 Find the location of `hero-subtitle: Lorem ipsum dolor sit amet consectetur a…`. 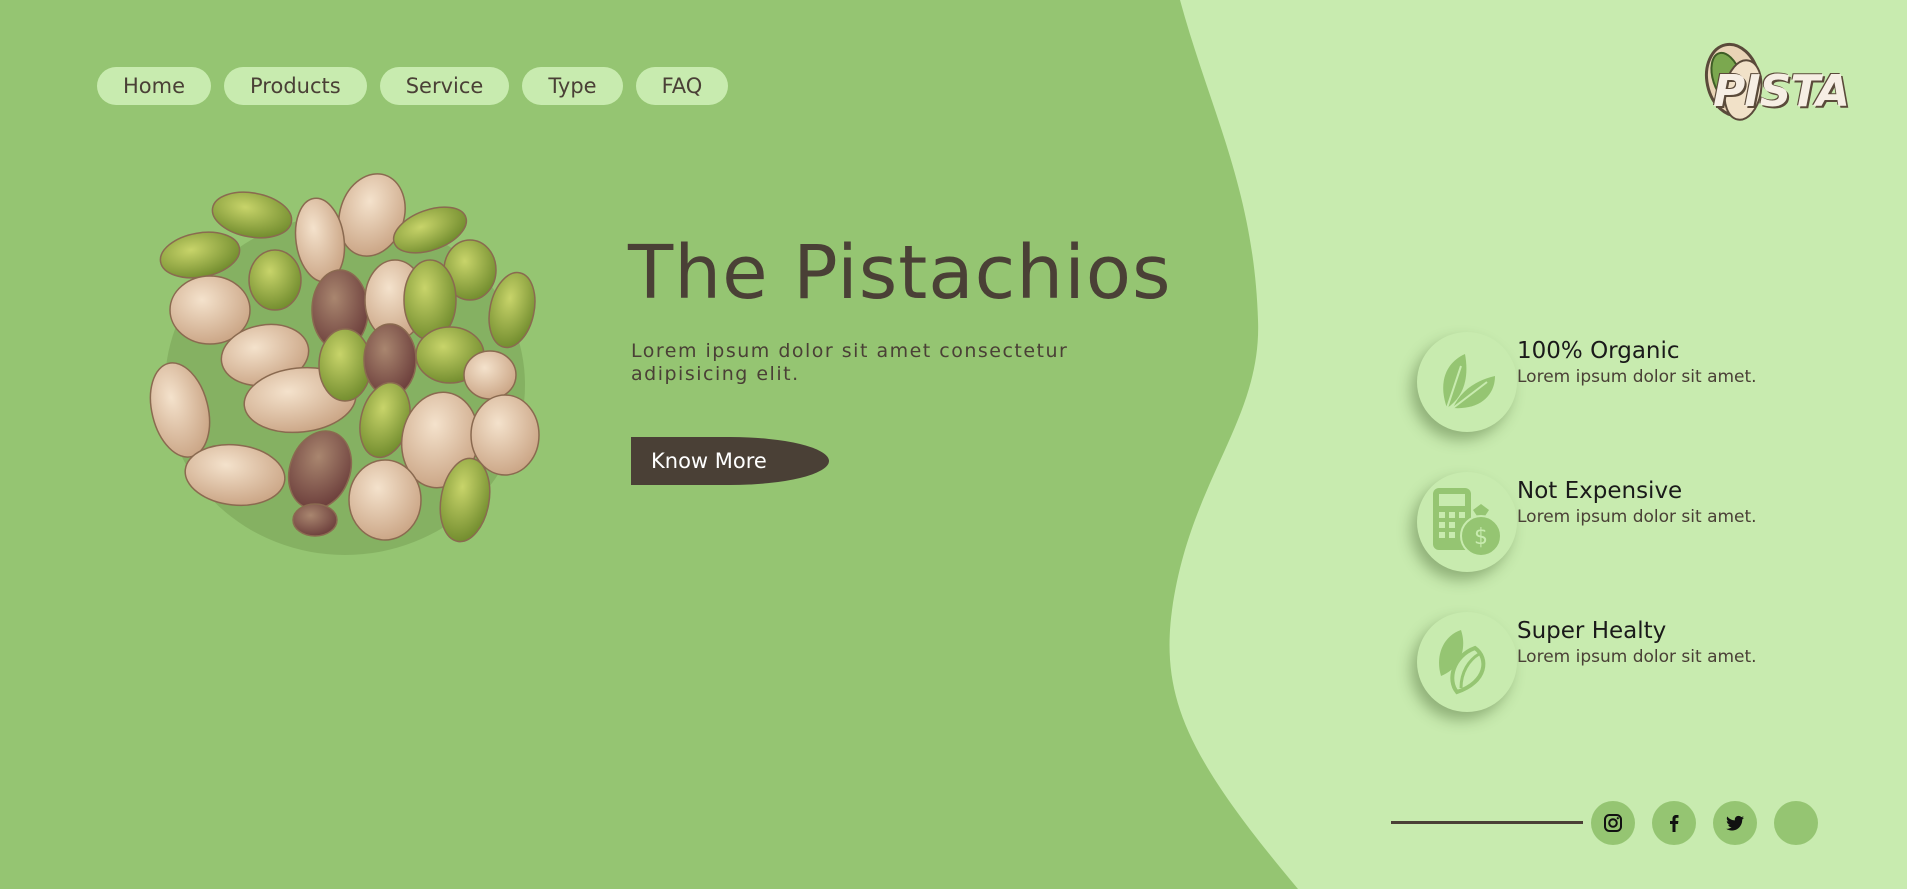

hero-subtitle: Lorem ipsum dolor sit amet consectetur a… is located at coordinates (850, 362).